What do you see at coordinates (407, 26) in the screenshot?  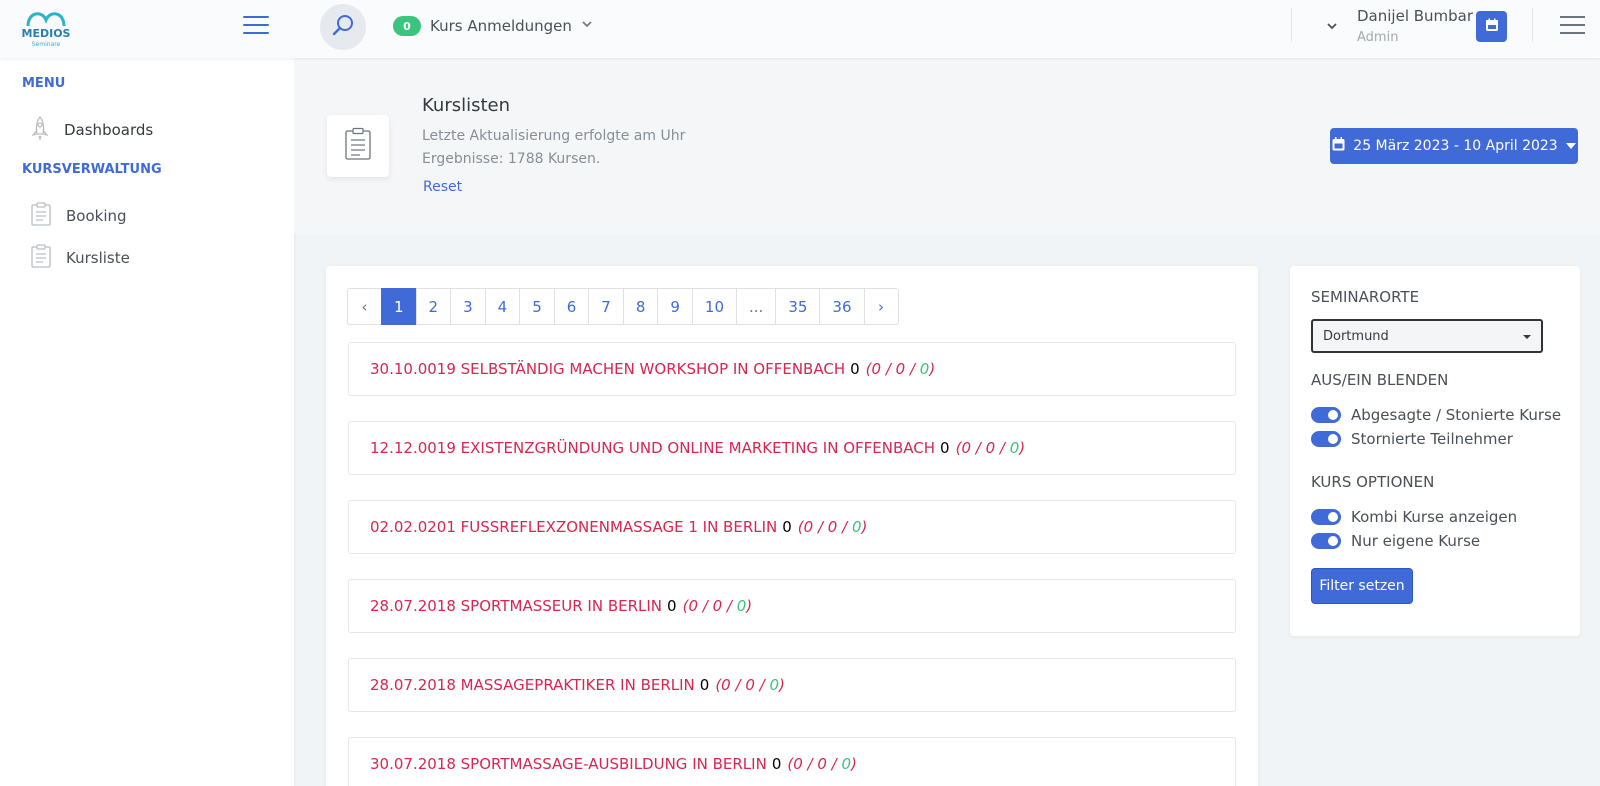 I see `kurs-anmeldungen-badge: 0` at bounding box center [407, 26].